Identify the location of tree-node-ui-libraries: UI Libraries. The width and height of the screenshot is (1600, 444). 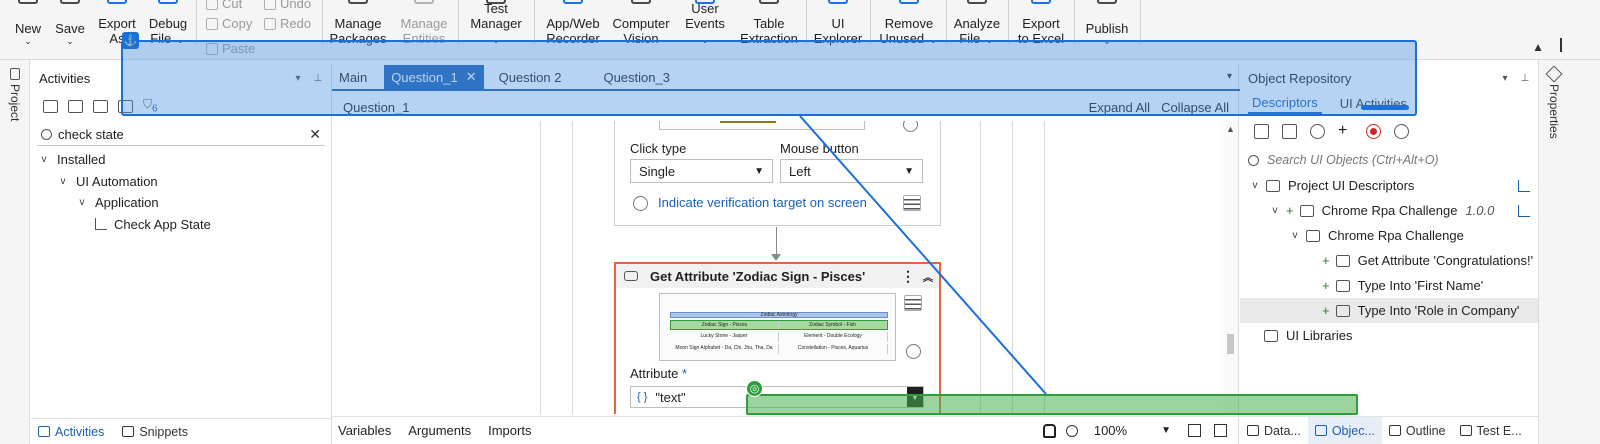
(1389, 335).